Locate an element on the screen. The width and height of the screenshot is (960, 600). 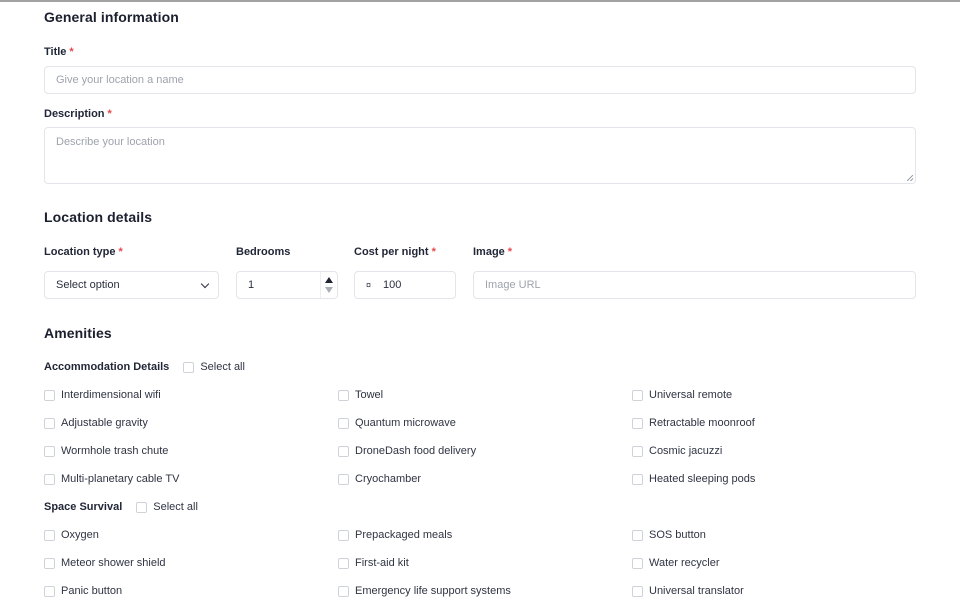
amenity-checkbox-item: Universal remote is located at coordinates (682, 395).